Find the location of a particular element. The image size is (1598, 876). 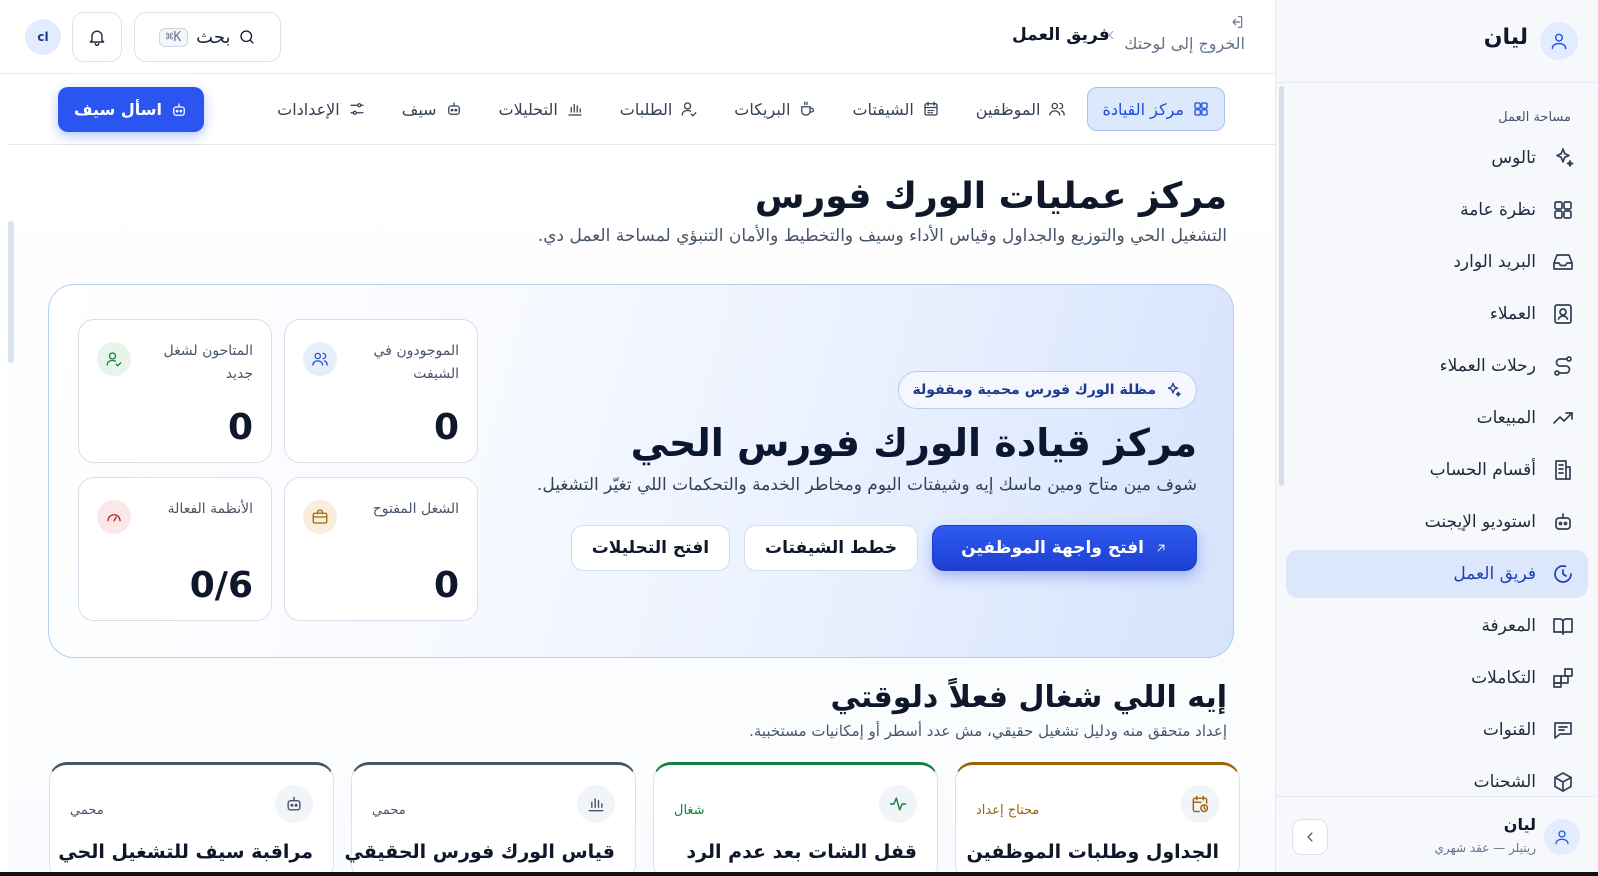

stat-card: الشغل المفتوح 0 is located at coordinates (381, 549).